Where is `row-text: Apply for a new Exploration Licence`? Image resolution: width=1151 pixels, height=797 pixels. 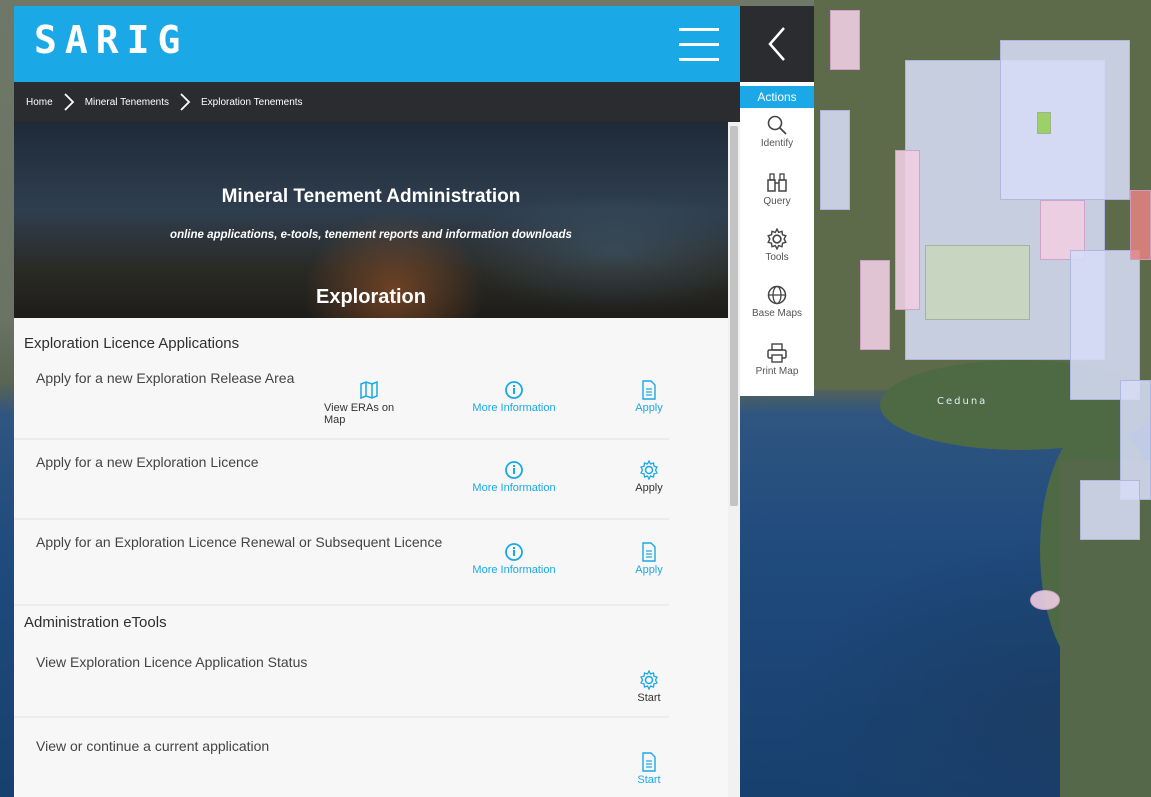
row-text: Apply for a new Exploration Licence is located at coordinates (147, 462).